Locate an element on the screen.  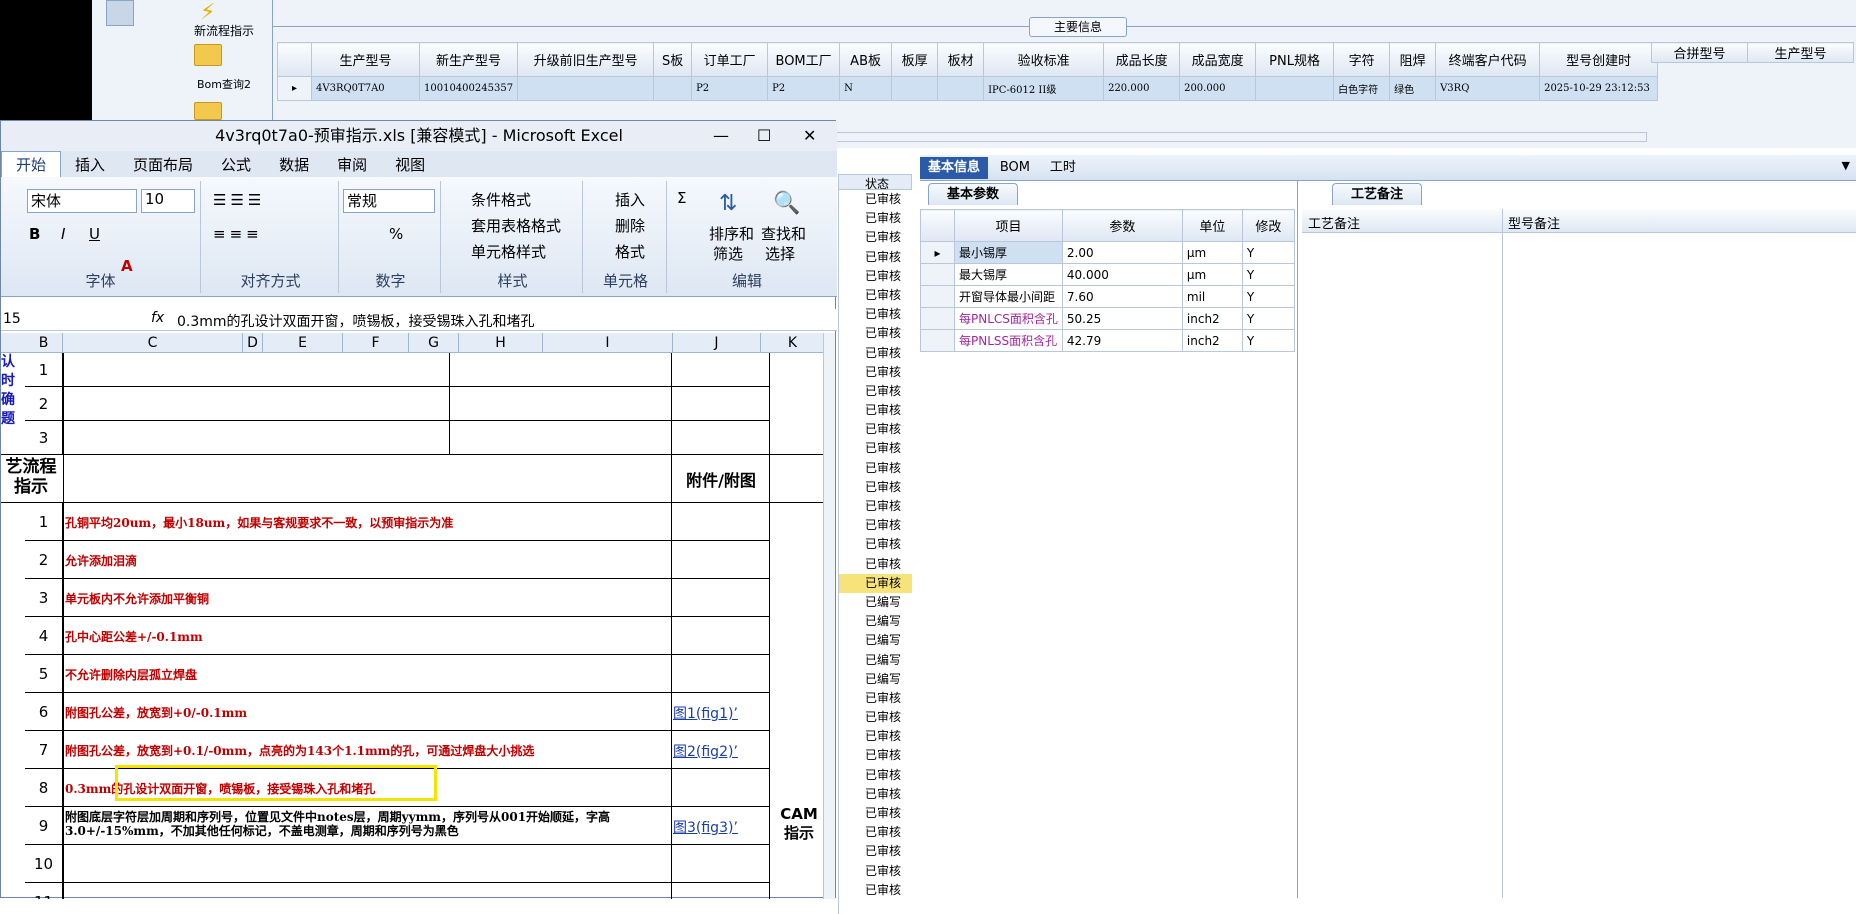
sort-label: 排序和 is located at coordinates (731, 233).